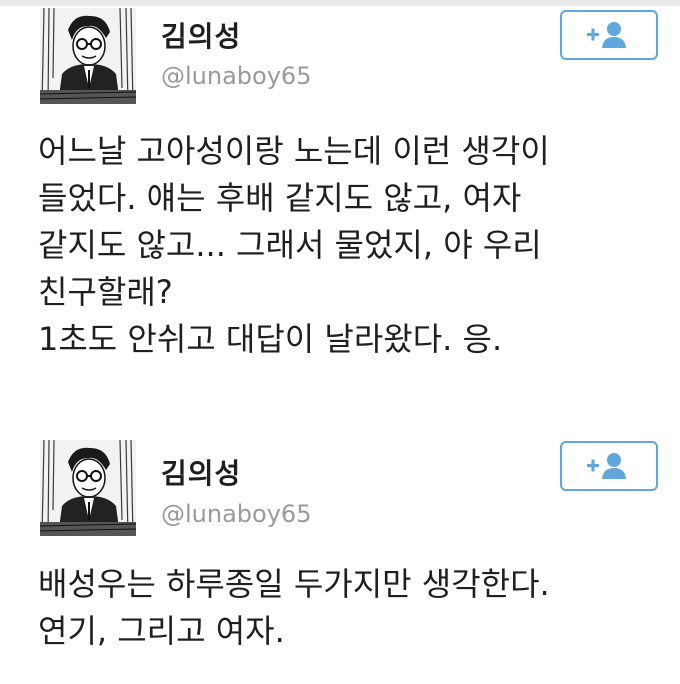 The width and height of the screenshot is (680, 684). What do you see at coordinates (105, 292) in the screenshot?
I see `tweet-text-line: 친구할래?` at bounding box center [105, 292].